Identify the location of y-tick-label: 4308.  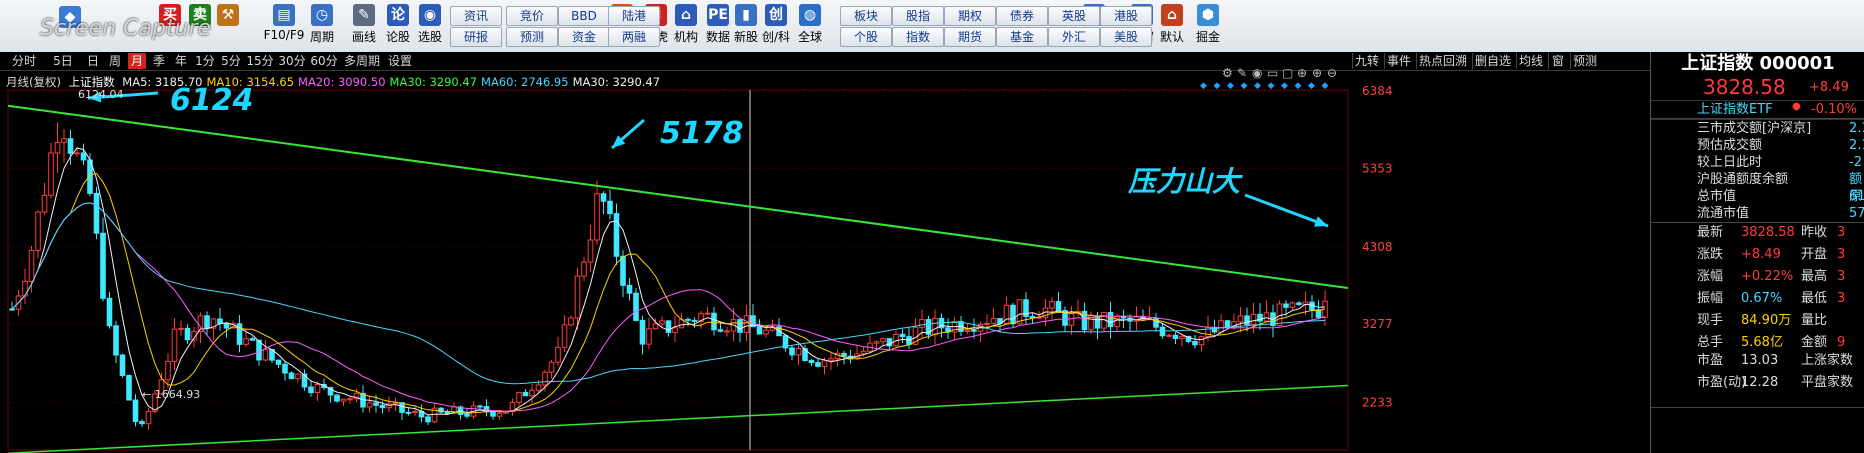
(1377, 247).